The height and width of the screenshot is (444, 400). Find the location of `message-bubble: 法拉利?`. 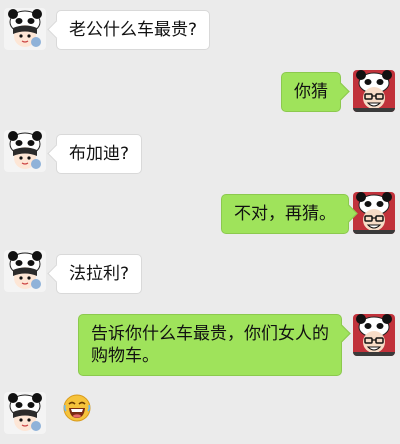

message-bubble: 法拉利? is located at coordinates (99, 274).